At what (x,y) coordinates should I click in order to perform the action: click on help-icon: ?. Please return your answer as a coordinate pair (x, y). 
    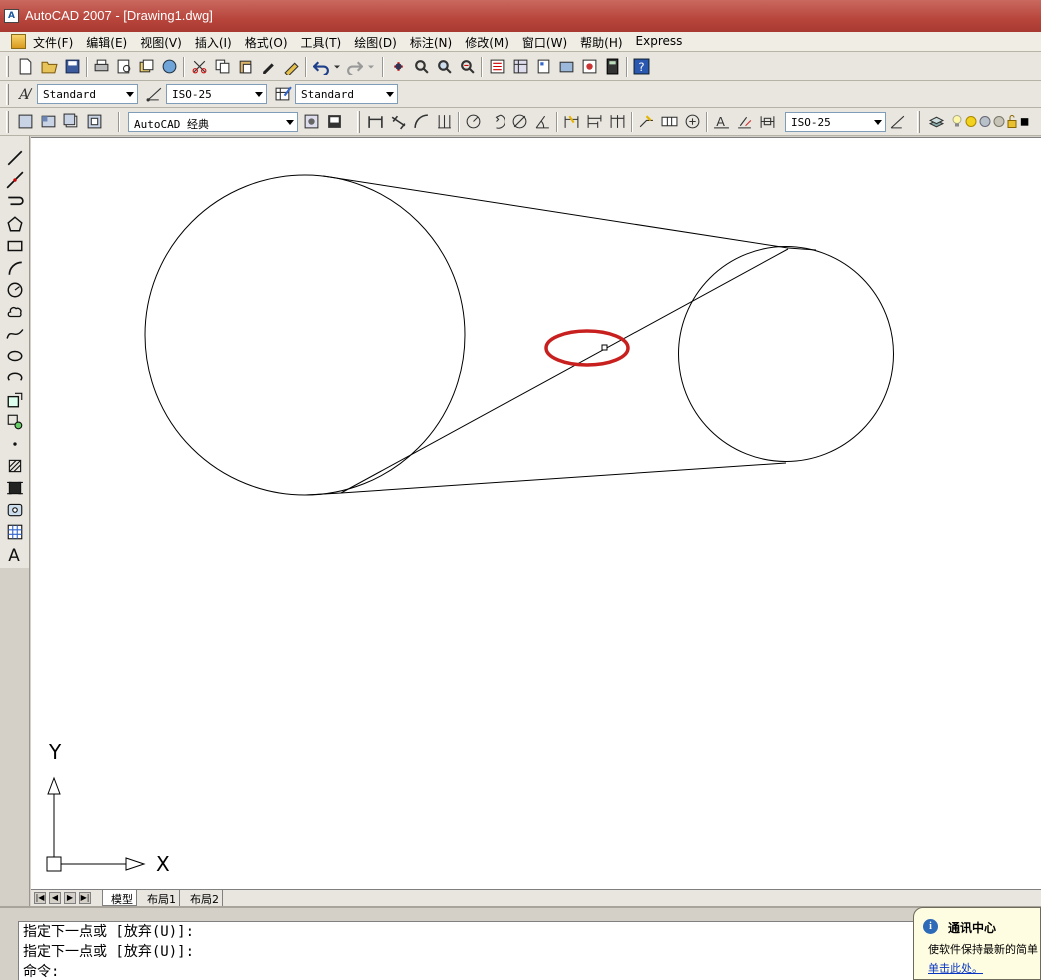
    Looking at the image, I should click on (641, 66).